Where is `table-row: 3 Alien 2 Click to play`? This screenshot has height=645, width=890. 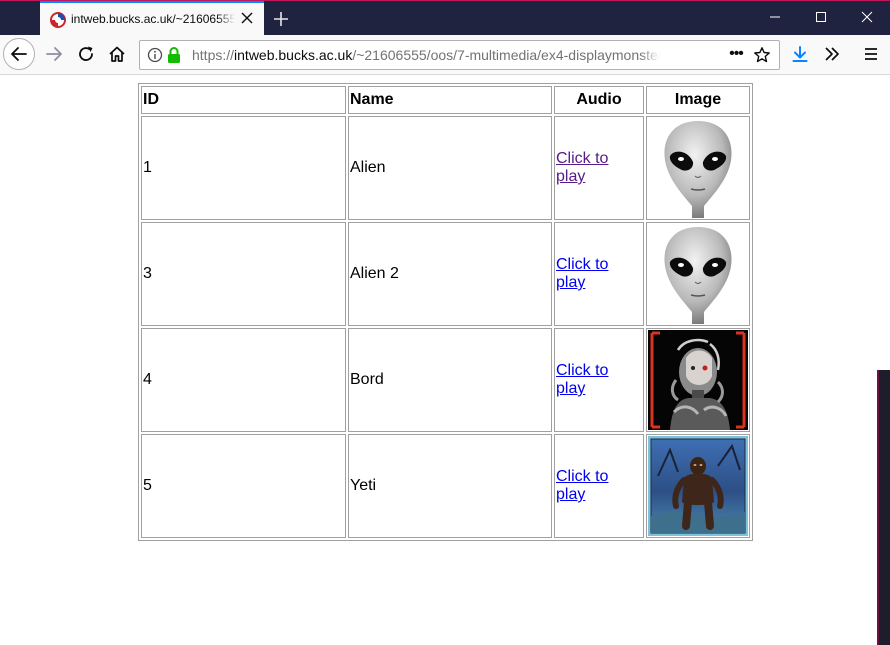 table-row: 3 Alien 2 Click to play is located at coordinates (445, 274).